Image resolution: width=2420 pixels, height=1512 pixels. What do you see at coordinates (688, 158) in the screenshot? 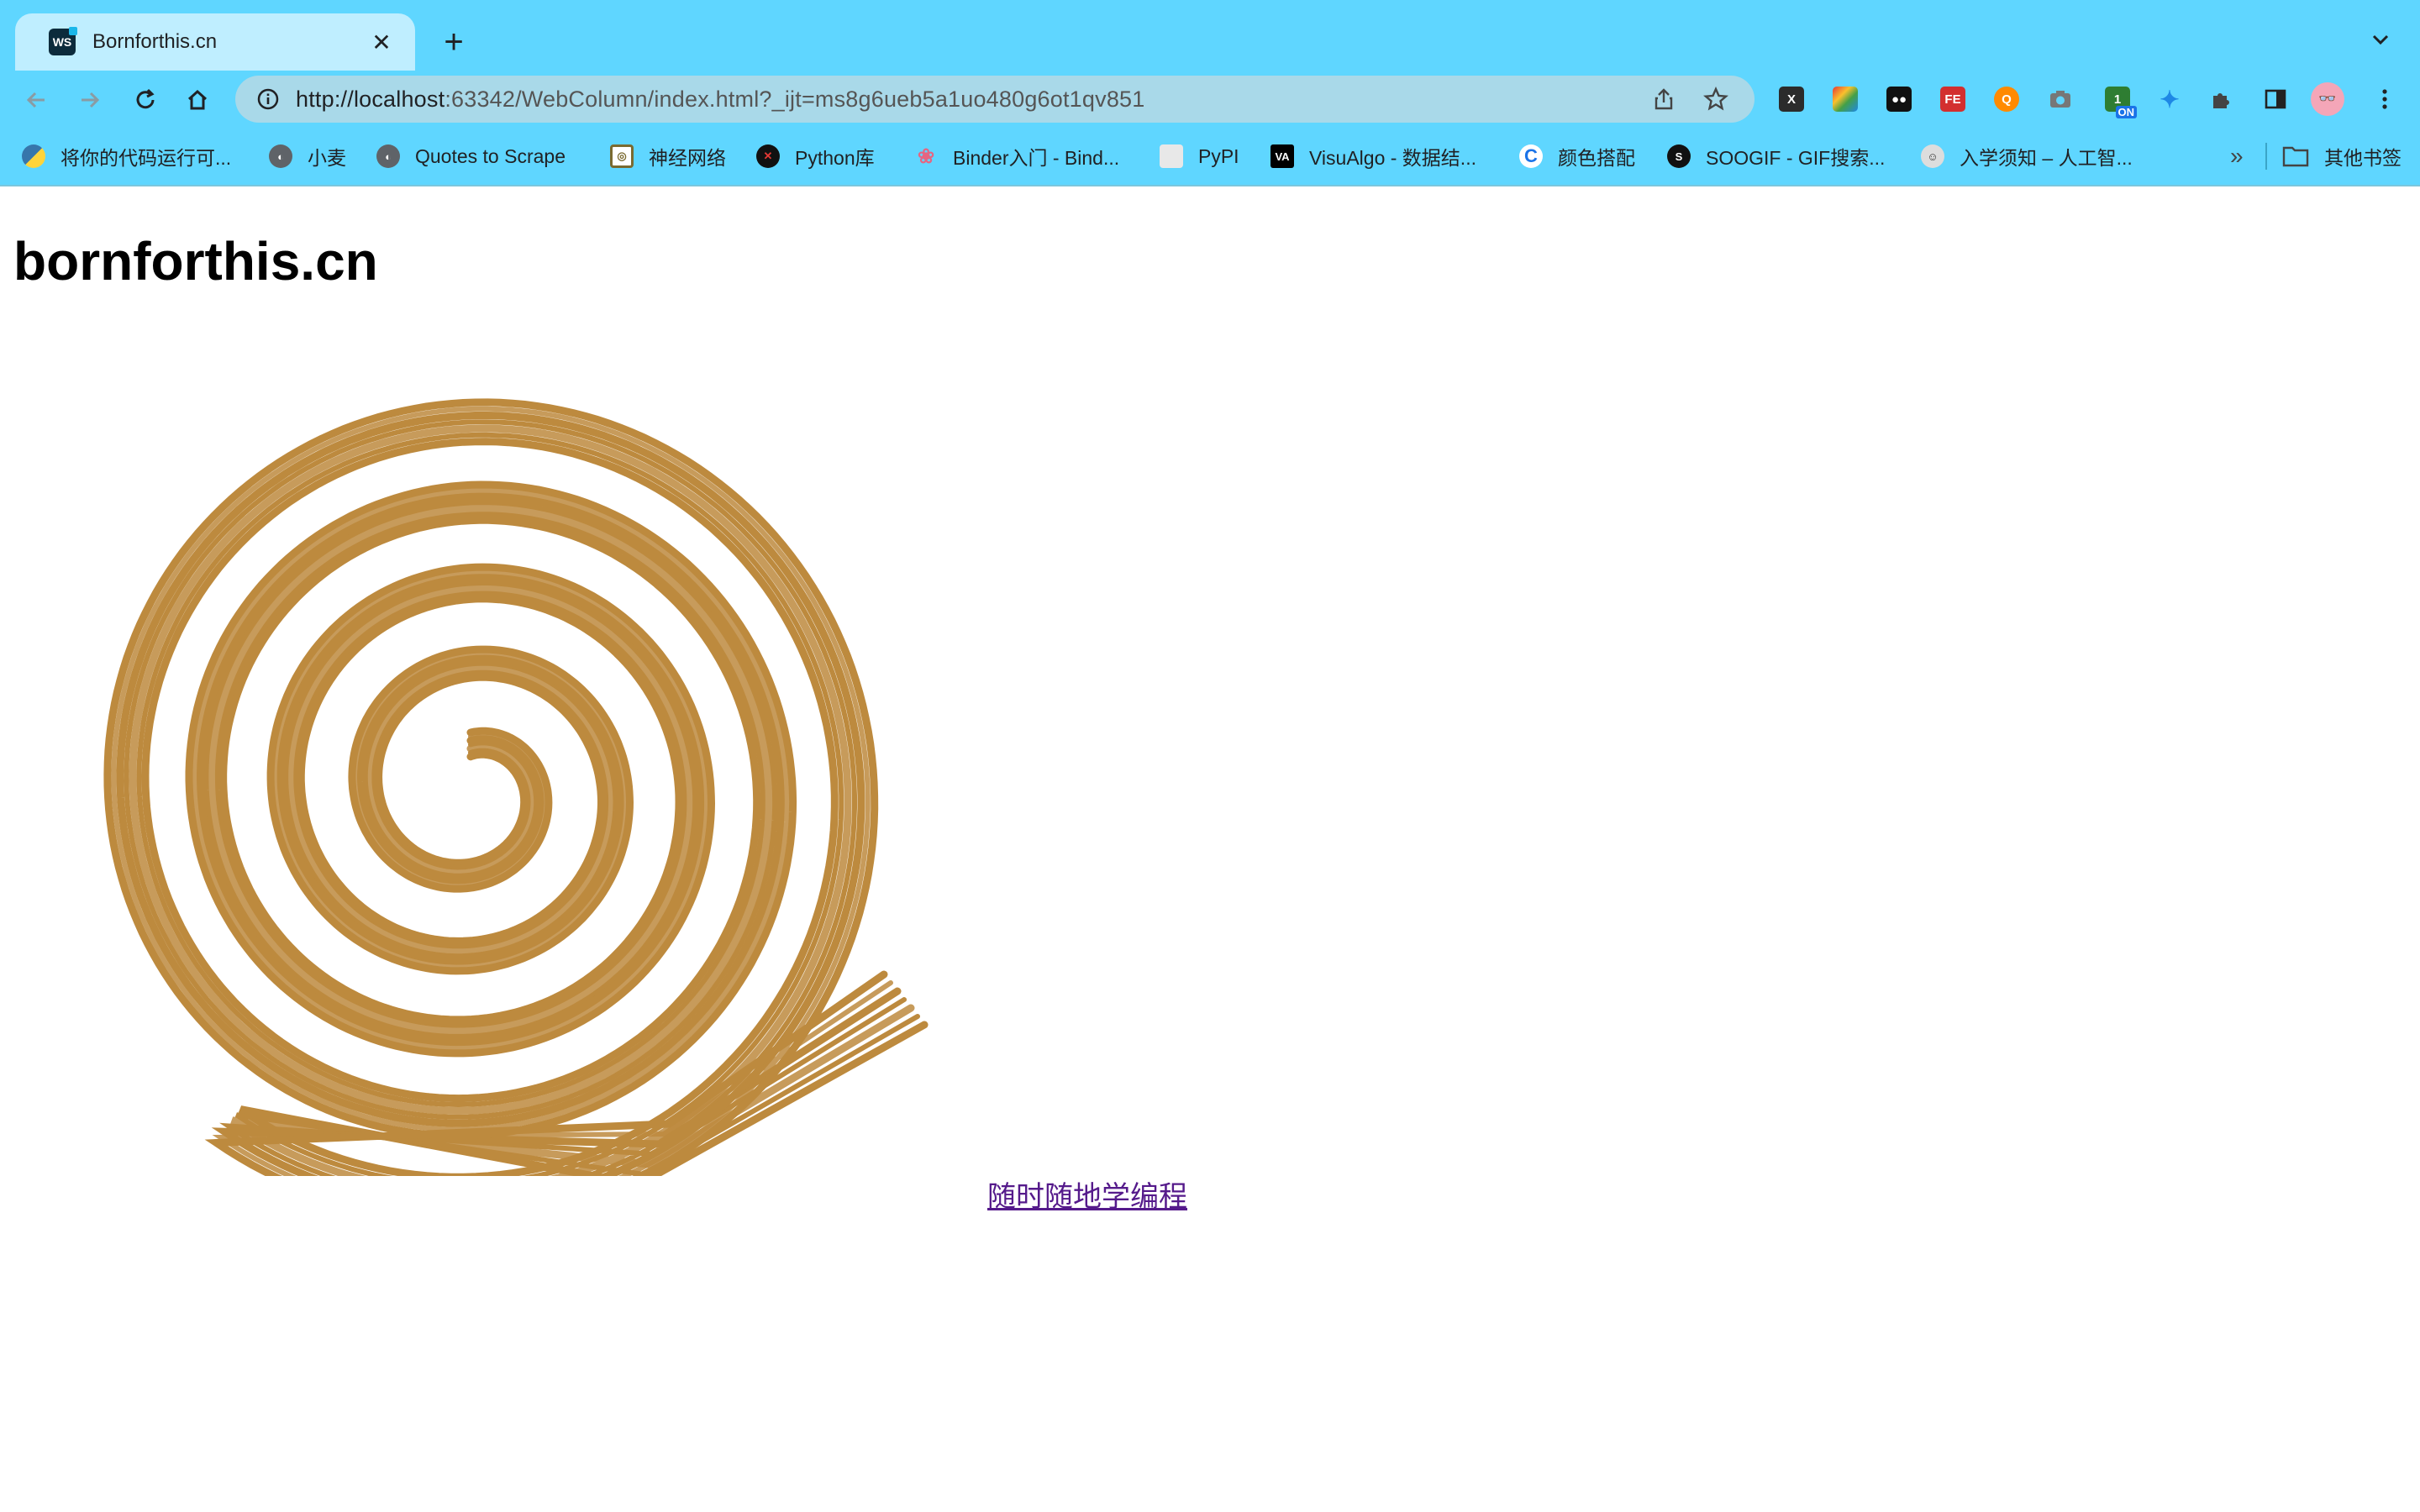
I see `bookmark-label: 神经网络` at bounding box center [688, 158].